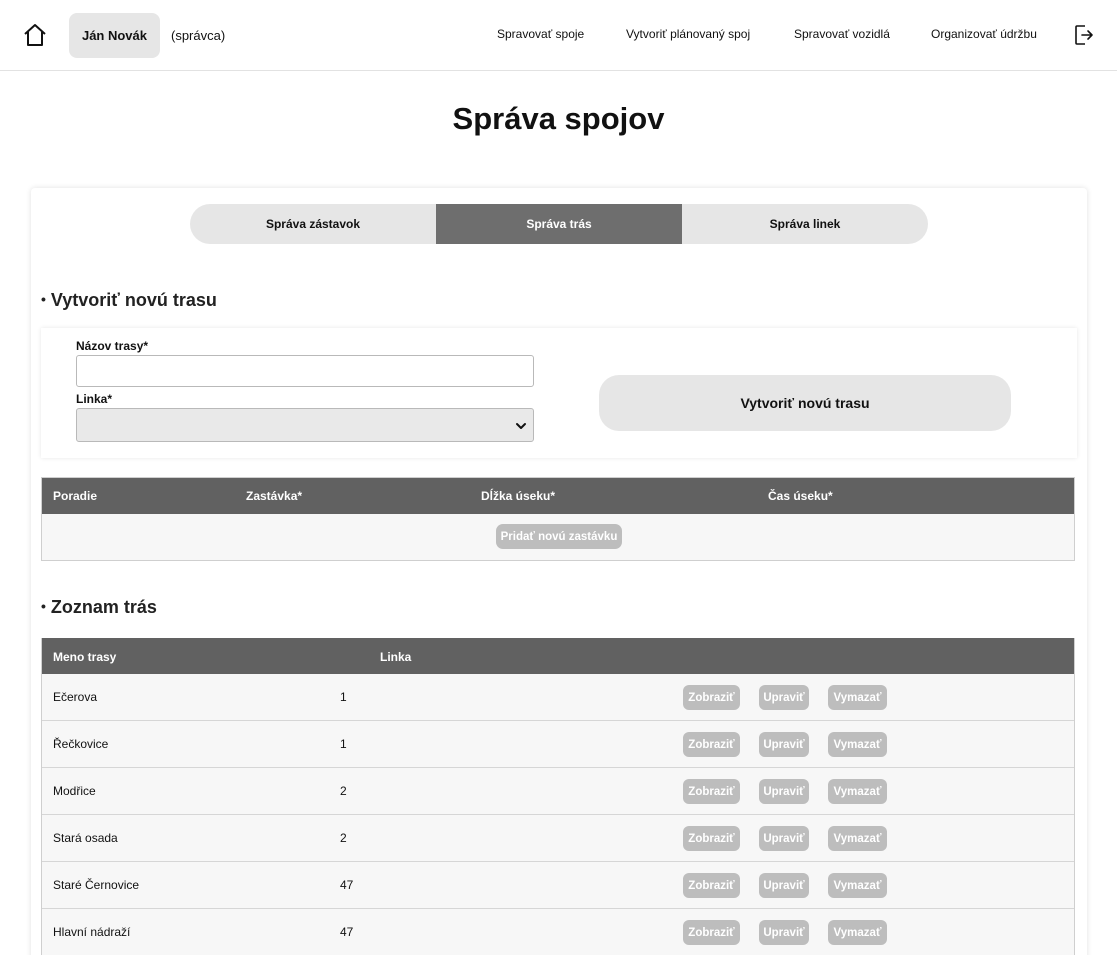 The width and height of the screenshot is (1117, 955). Describe the element at coordinates (521, 426) in the screenshot. I see `chevron-down-icon` at that location.